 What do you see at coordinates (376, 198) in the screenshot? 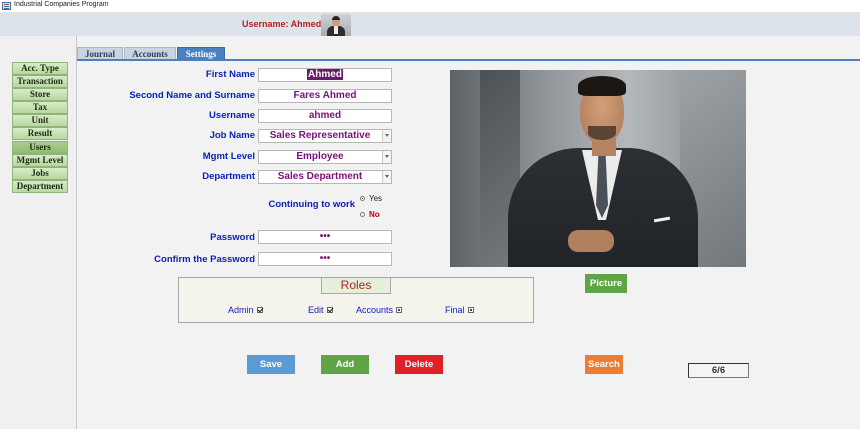
I see `radio-yes-label: Yes` at bounding box center [376, 198].